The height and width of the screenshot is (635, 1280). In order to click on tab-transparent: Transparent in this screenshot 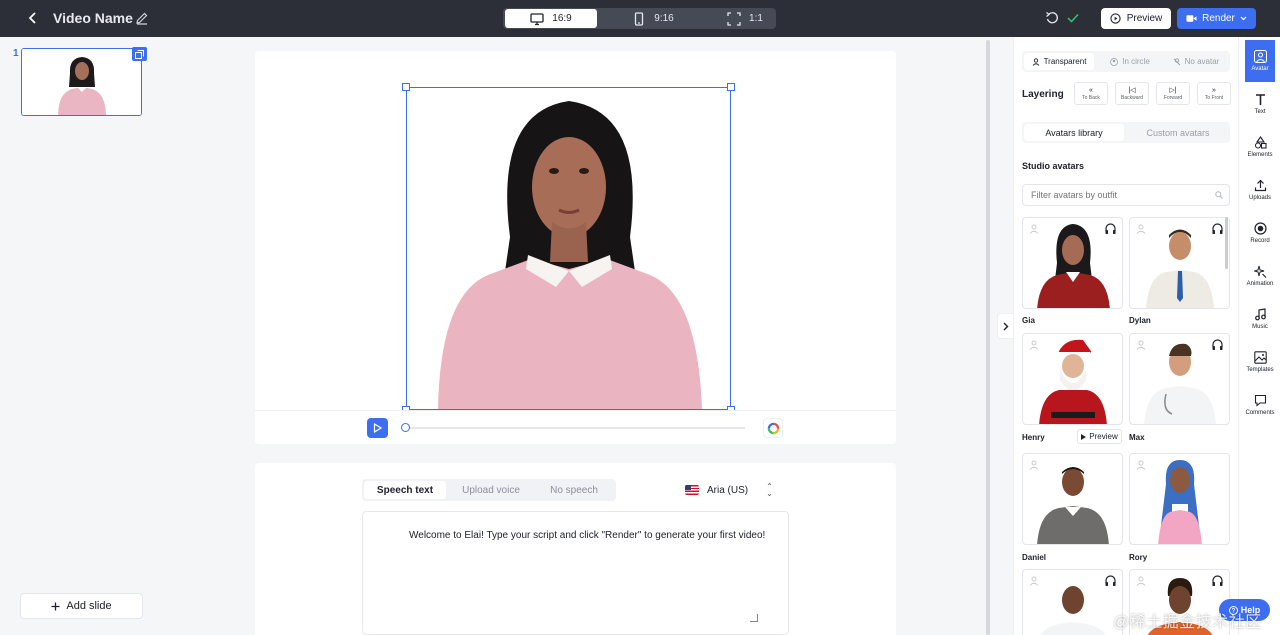, I will do `click(1059, 61)`.